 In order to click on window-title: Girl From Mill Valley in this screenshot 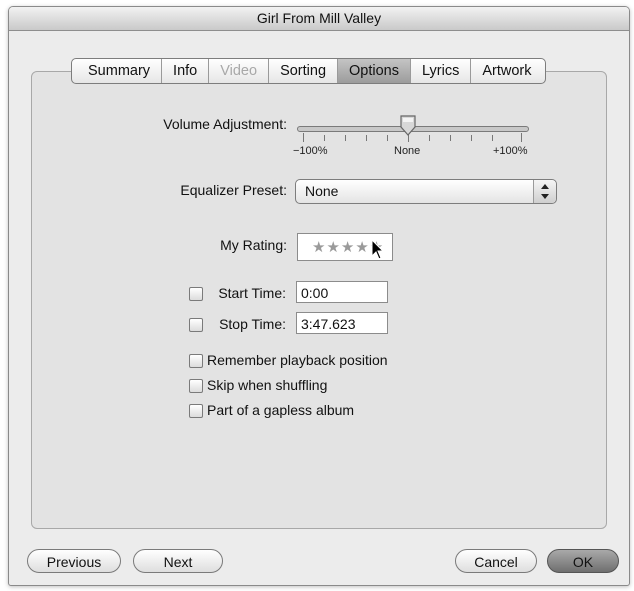, I will do `click(319, 19)`.